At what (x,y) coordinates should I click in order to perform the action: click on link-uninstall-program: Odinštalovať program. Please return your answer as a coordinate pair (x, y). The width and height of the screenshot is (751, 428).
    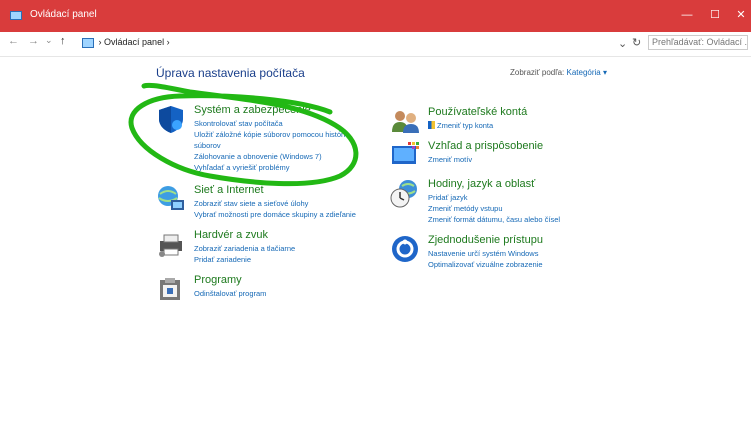
    Looking at the image, I should click on (230, 293).